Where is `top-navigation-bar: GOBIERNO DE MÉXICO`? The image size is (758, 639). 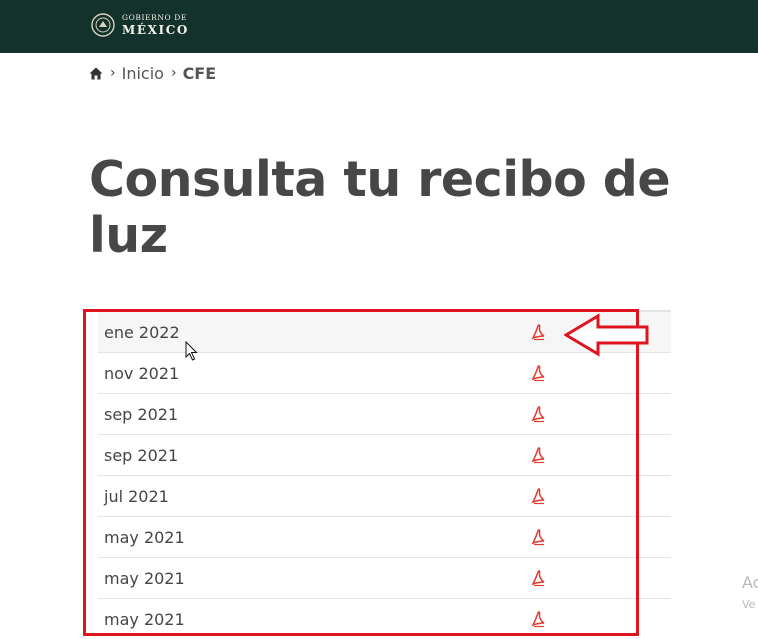 top-navigation-bar: GOBIERNO DE MÉXICO is located at coordinates (379, 26).